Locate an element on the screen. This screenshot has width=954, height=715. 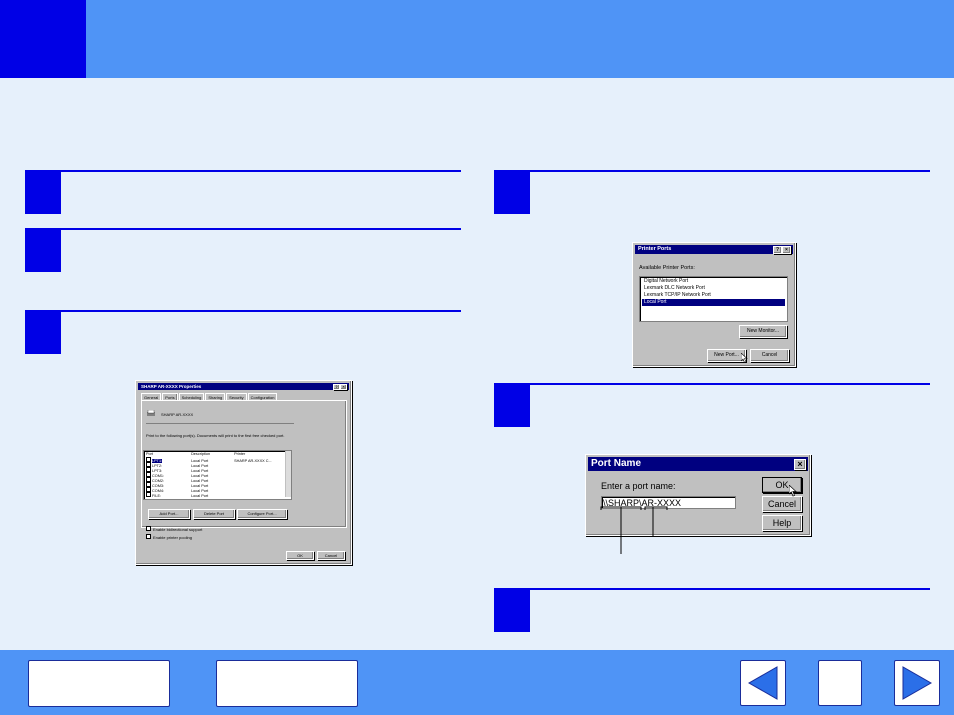
step-6-rule is located at coordinates (730, 589).